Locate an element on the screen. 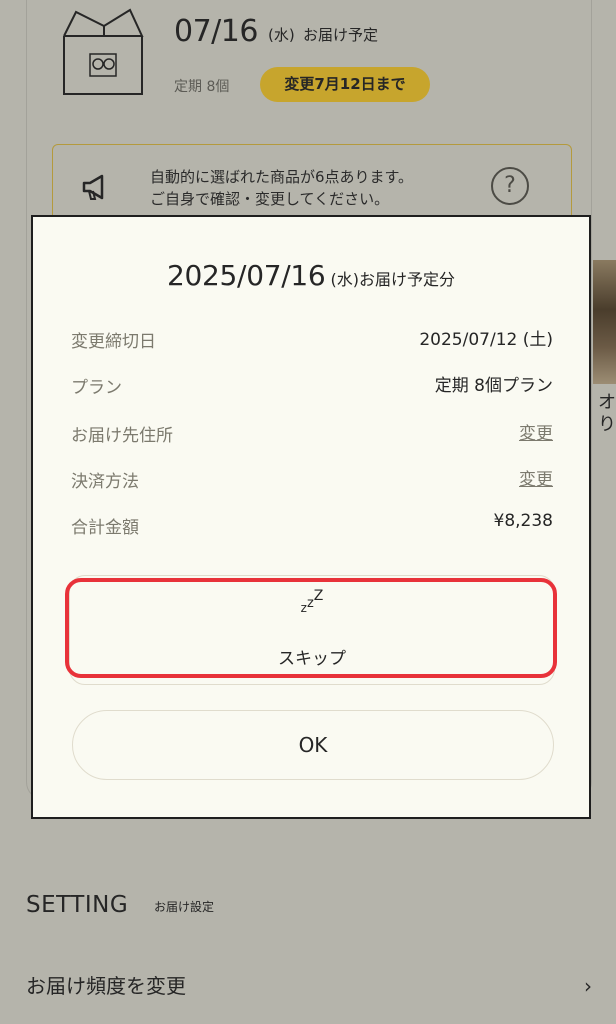 Image resolution: width=616 pixels, height=1024 pixels. product-name-fragment: オり is located at coordinates (607, 413).